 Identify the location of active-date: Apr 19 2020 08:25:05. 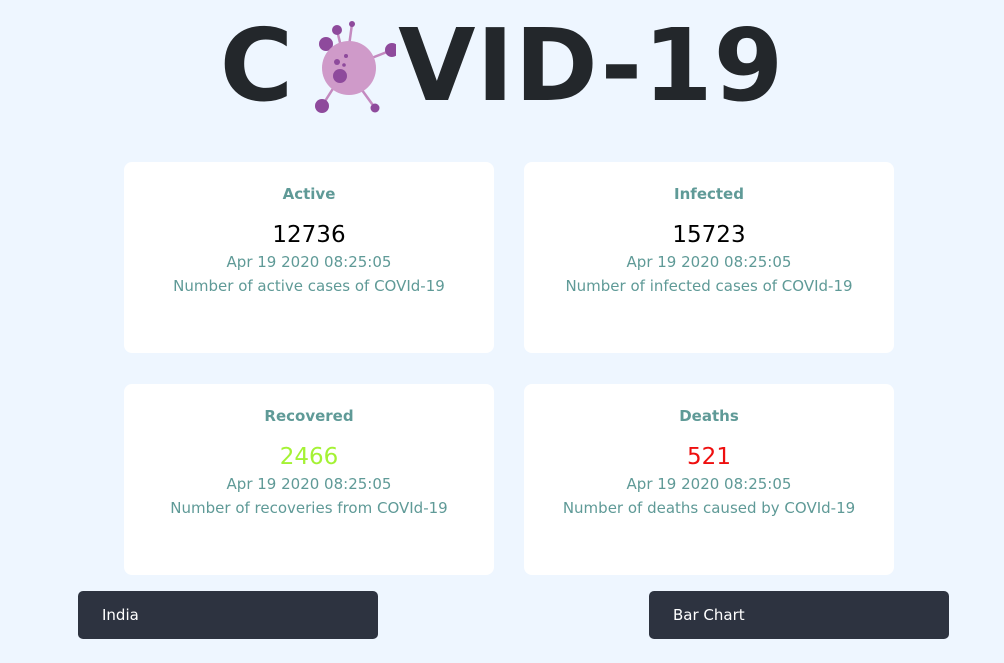
(309, 262).